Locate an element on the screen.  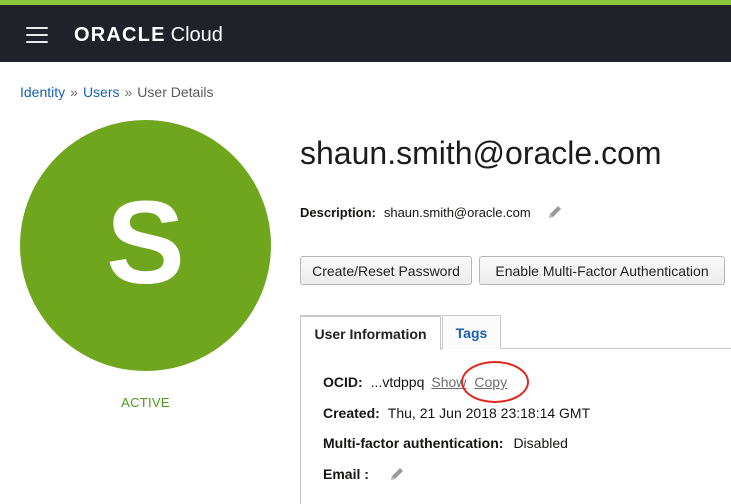
tab-user-information: User Information is located at coordinates (370, 332).